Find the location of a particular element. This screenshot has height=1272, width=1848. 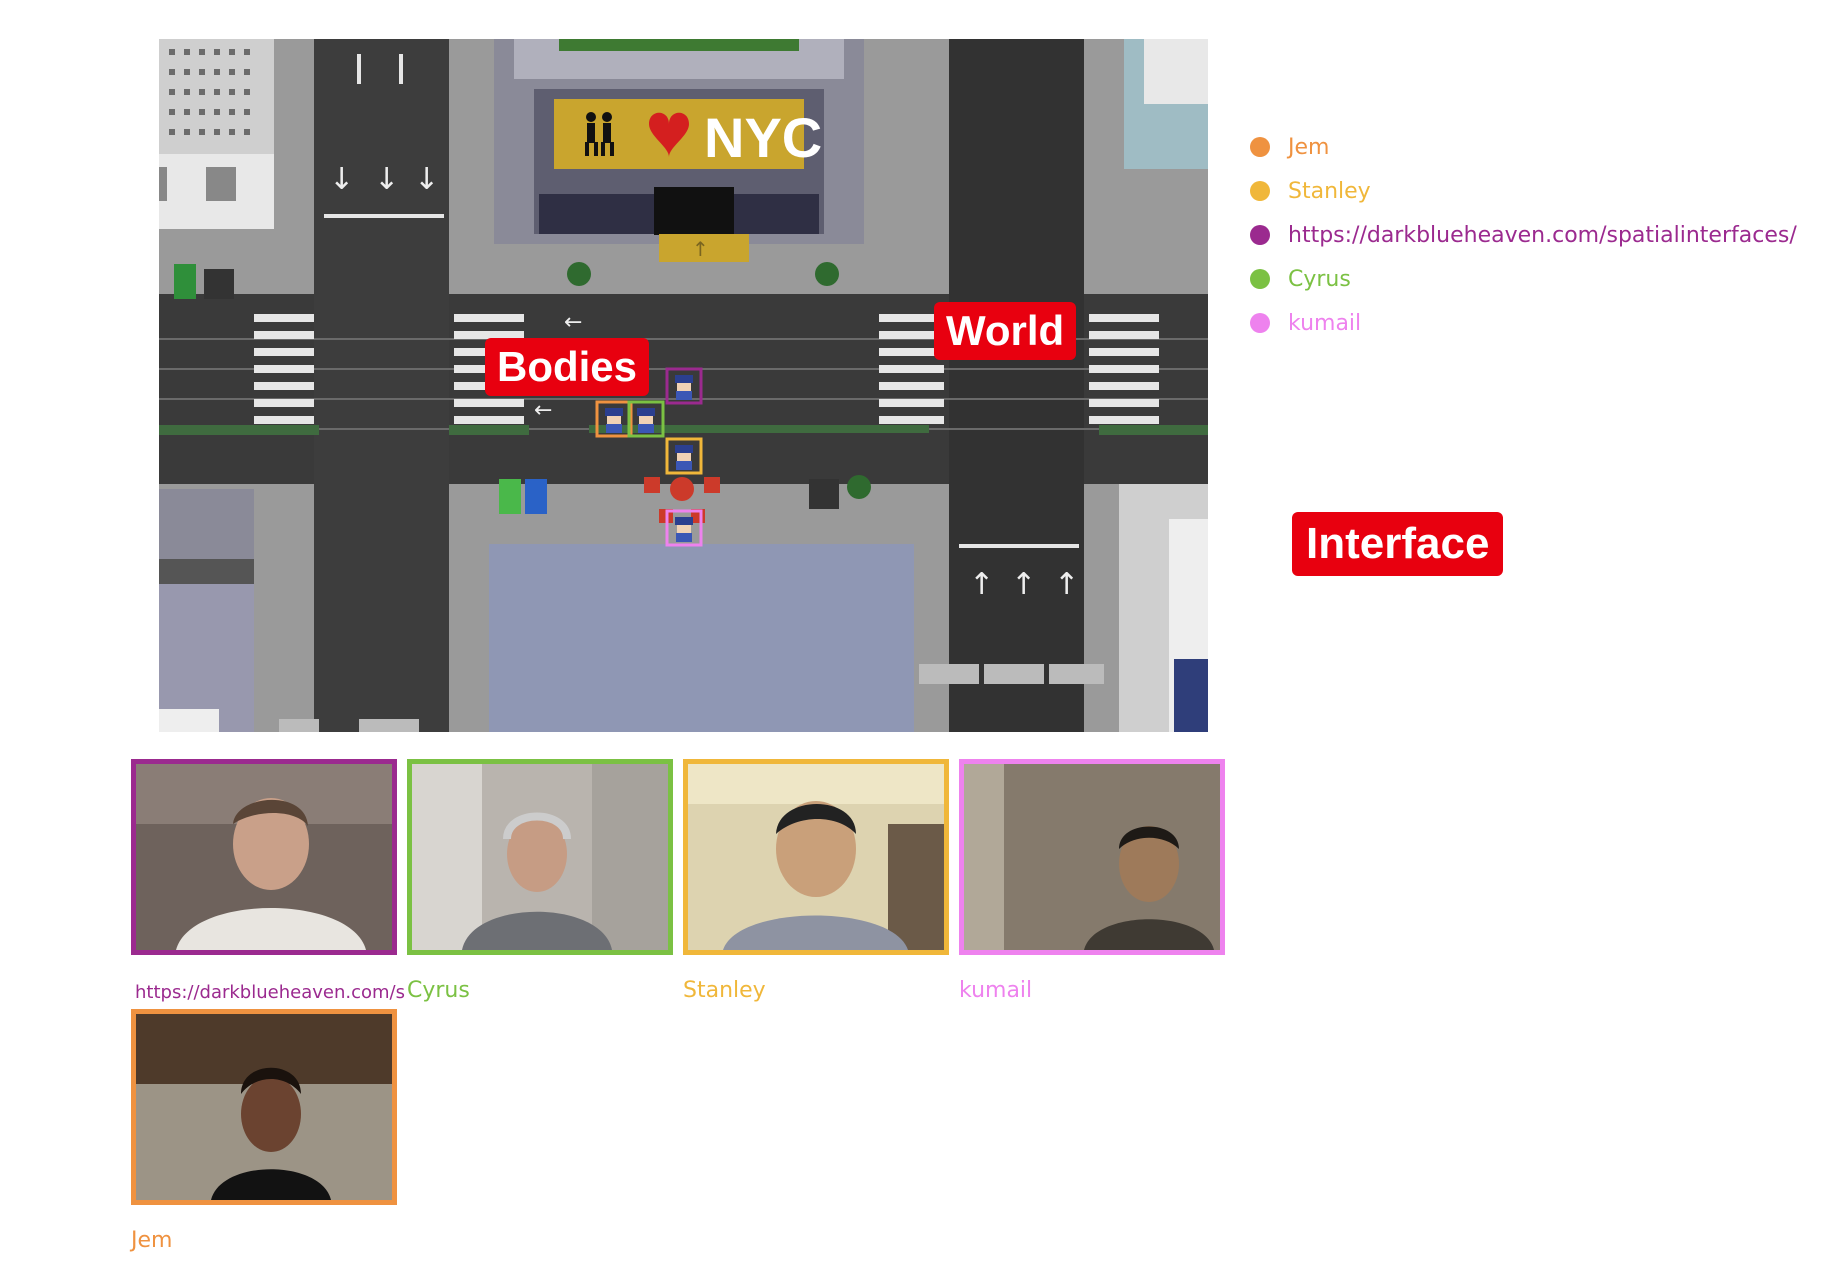

left-avenue is located at coordinates (381, 385).